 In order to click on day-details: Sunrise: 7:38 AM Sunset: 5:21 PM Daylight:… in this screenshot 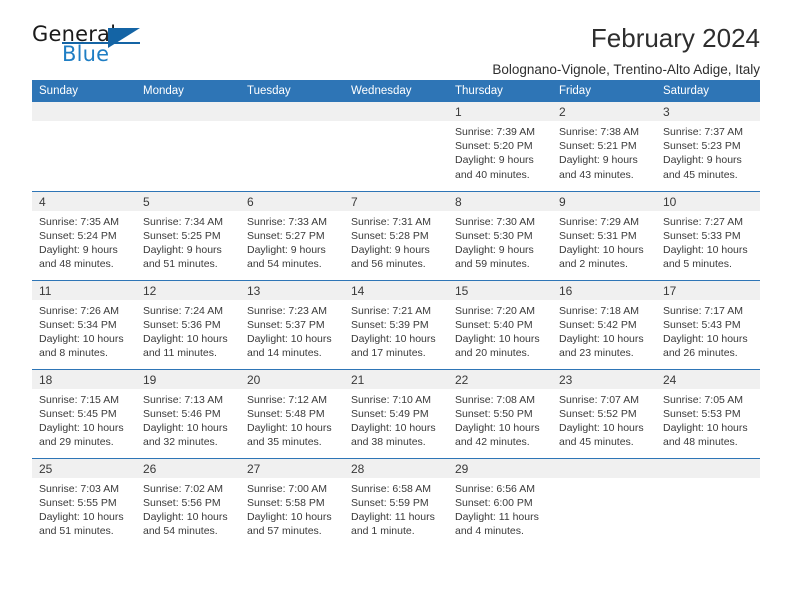, I will do `click(604, 151)`.